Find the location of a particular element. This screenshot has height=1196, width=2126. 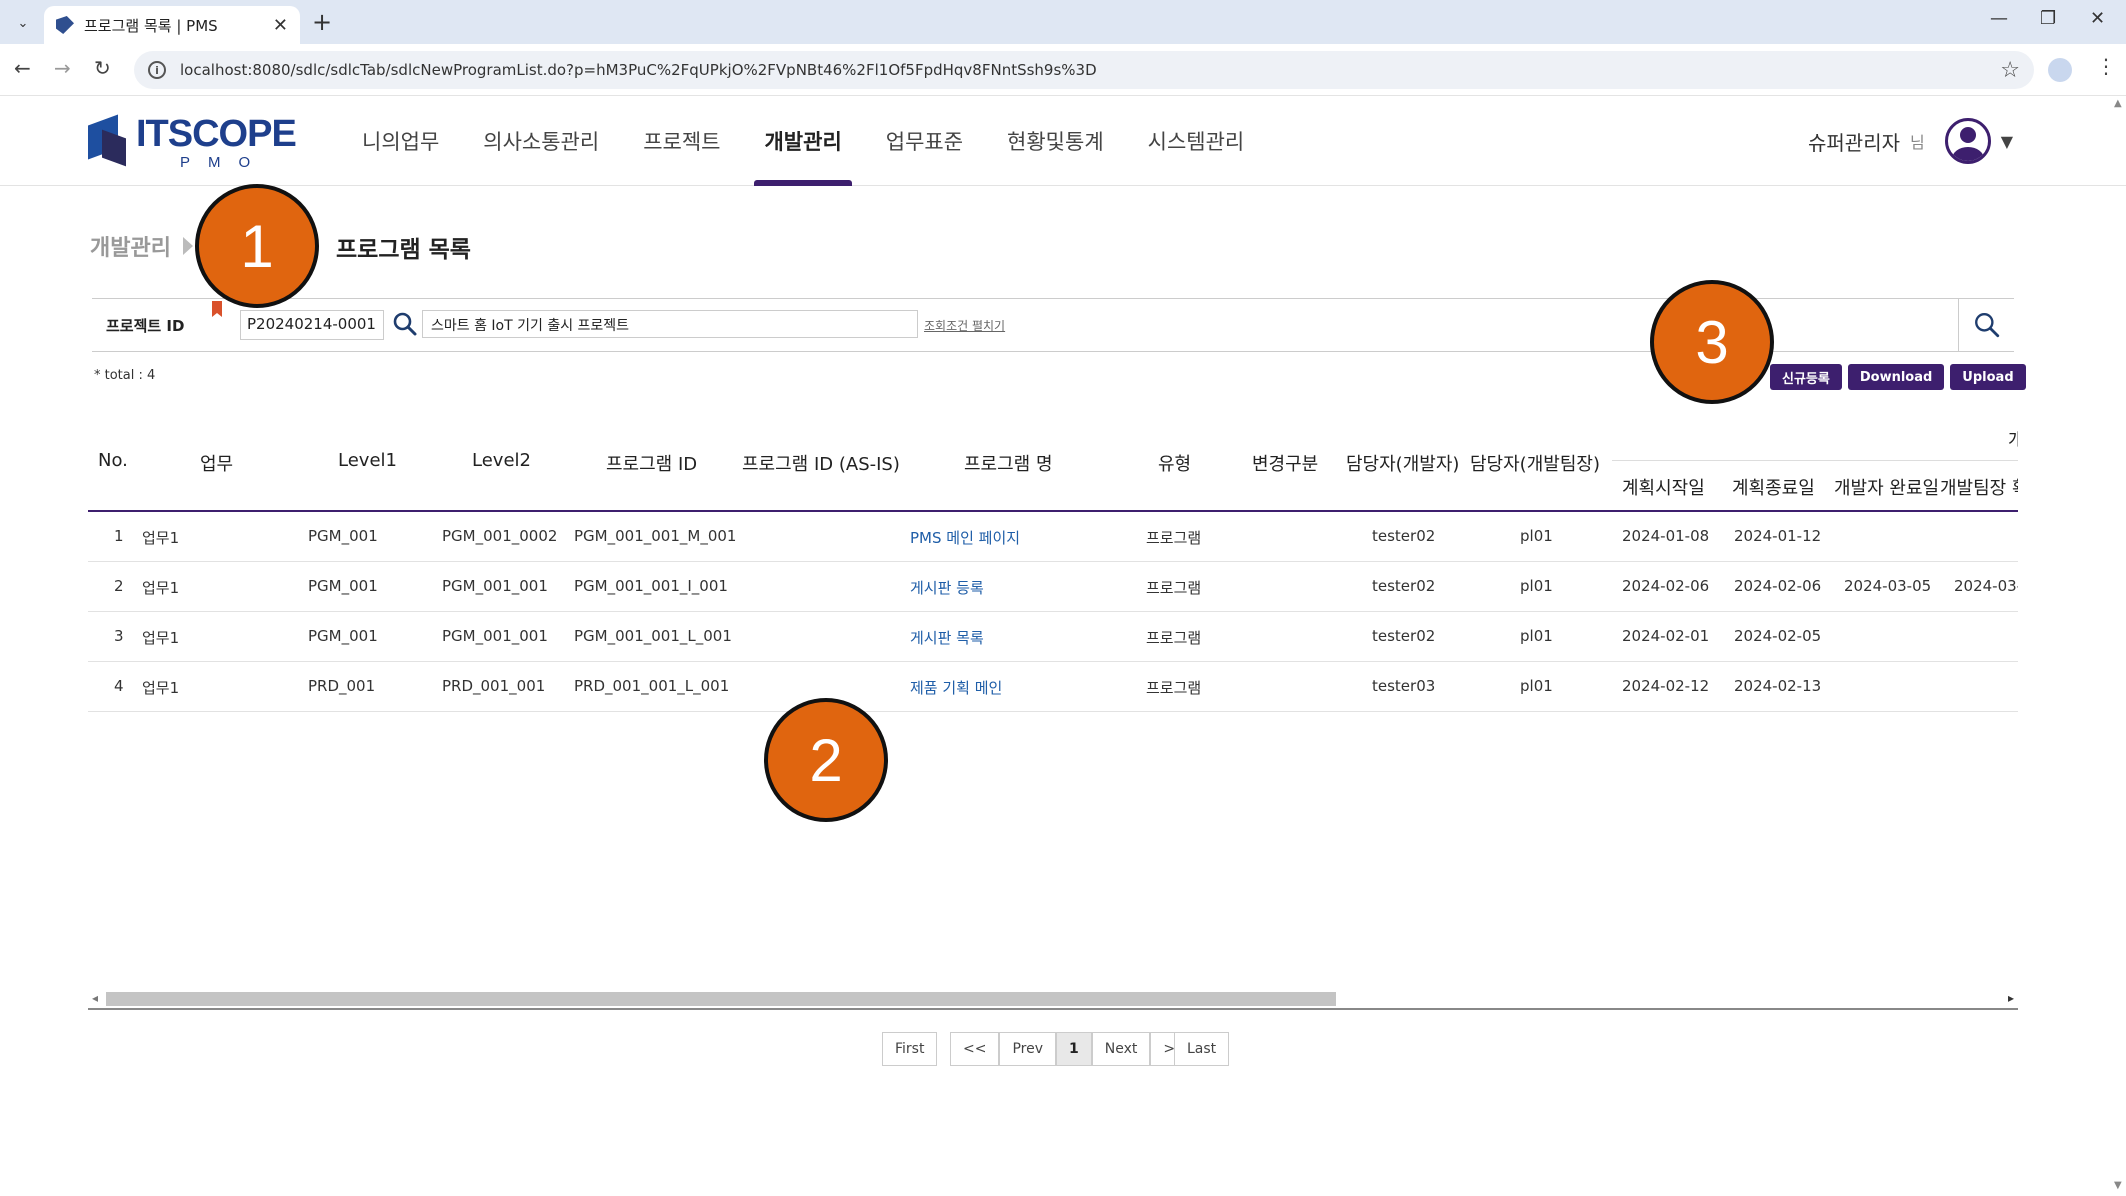

profile-icon is located at coordinates (2060, 70).